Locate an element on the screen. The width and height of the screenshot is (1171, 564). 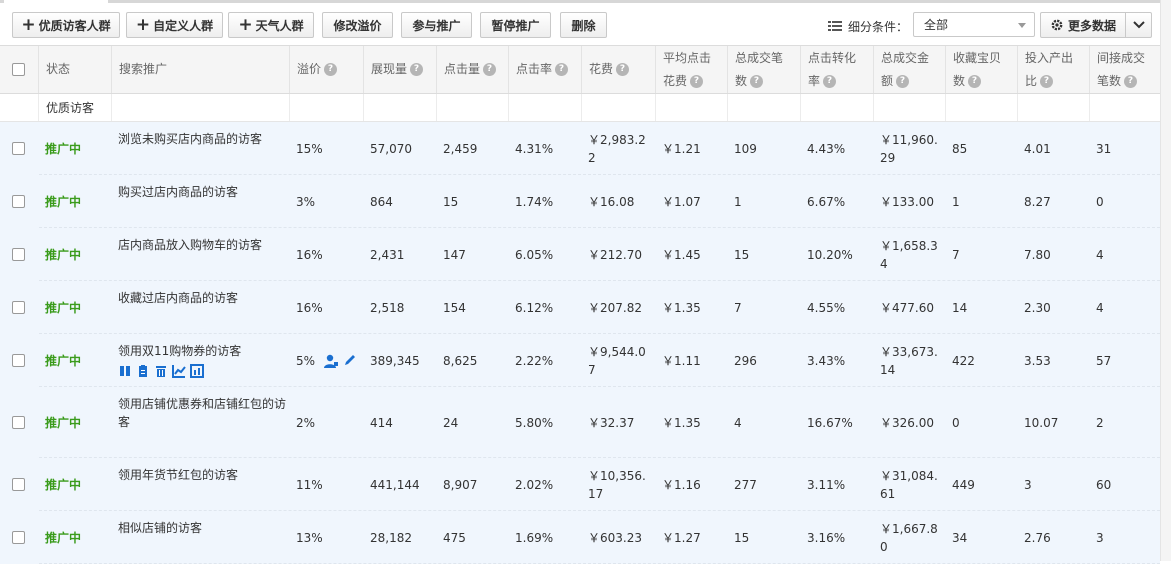
scrollbar is located at coordinates (1165, 280).